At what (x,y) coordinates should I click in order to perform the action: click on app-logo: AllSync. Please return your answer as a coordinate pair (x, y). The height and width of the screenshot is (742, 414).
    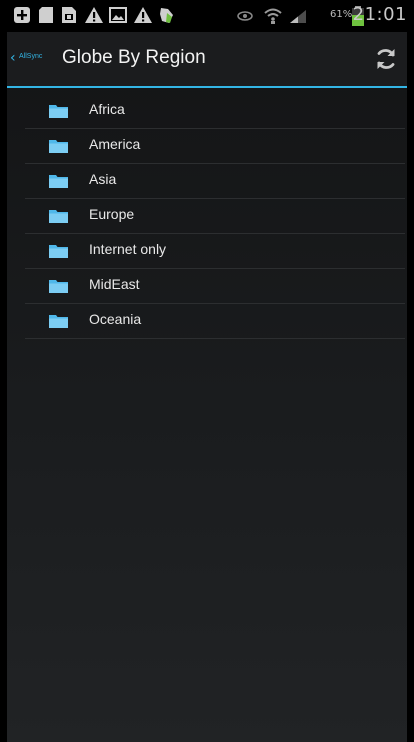
    Looking at the image, I should click on (30, 56).